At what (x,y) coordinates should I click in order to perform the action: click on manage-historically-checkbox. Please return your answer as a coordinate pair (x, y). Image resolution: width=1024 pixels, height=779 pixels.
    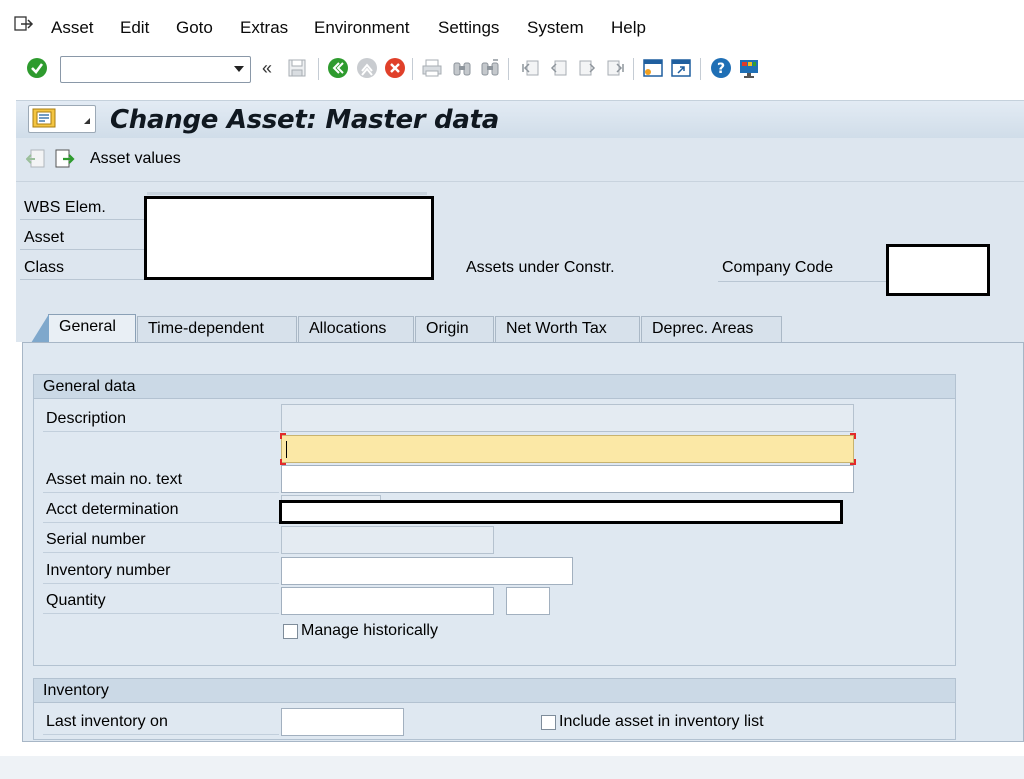
    Looking at the image, I should click on (290, 631).